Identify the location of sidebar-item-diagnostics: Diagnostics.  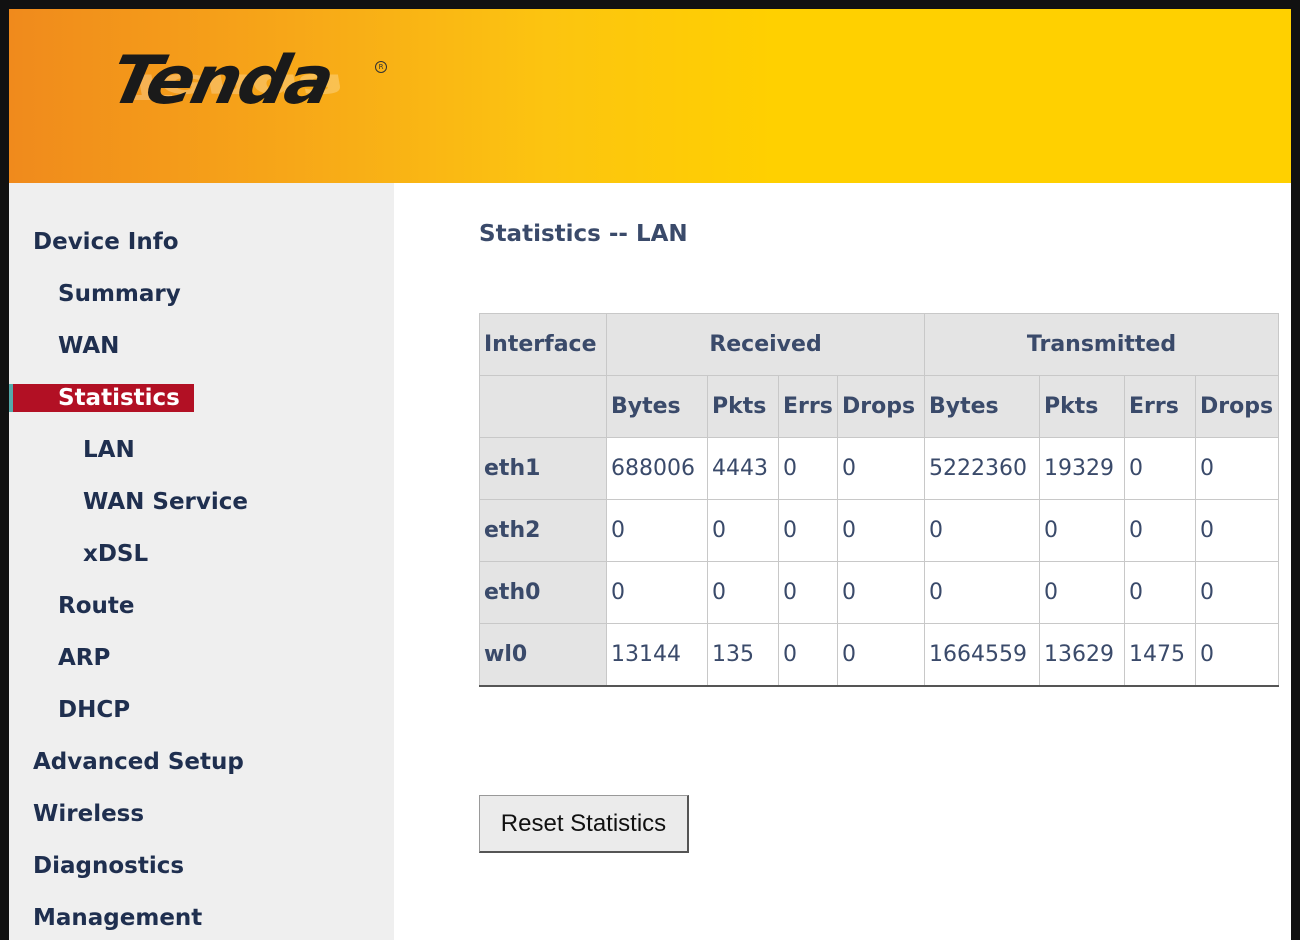
(108, 866).